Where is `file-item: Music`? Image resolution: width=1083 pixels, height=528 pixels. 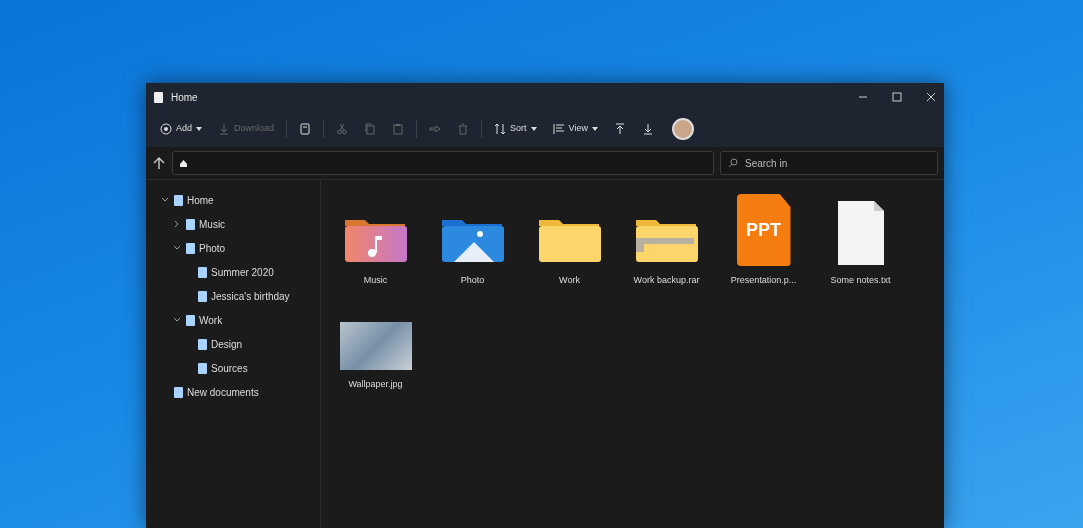
file-item: Music is located at coordinates (375, 240).